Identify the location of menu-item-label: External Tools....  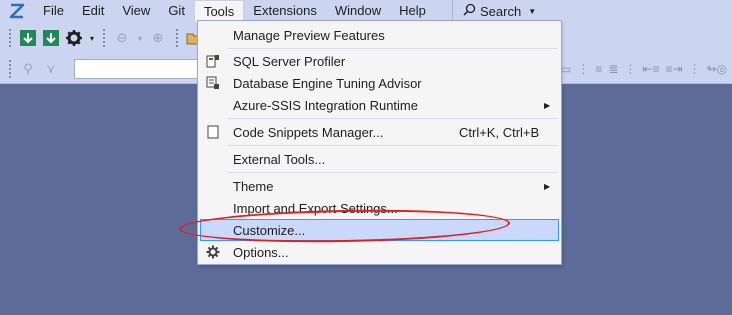
(279, 159).